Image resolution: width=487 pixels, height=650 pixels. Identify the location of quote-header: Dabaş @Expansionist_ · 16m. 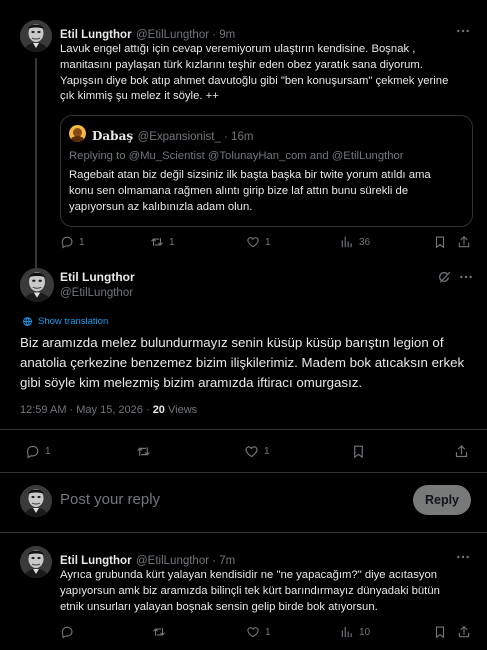
(172, 136).